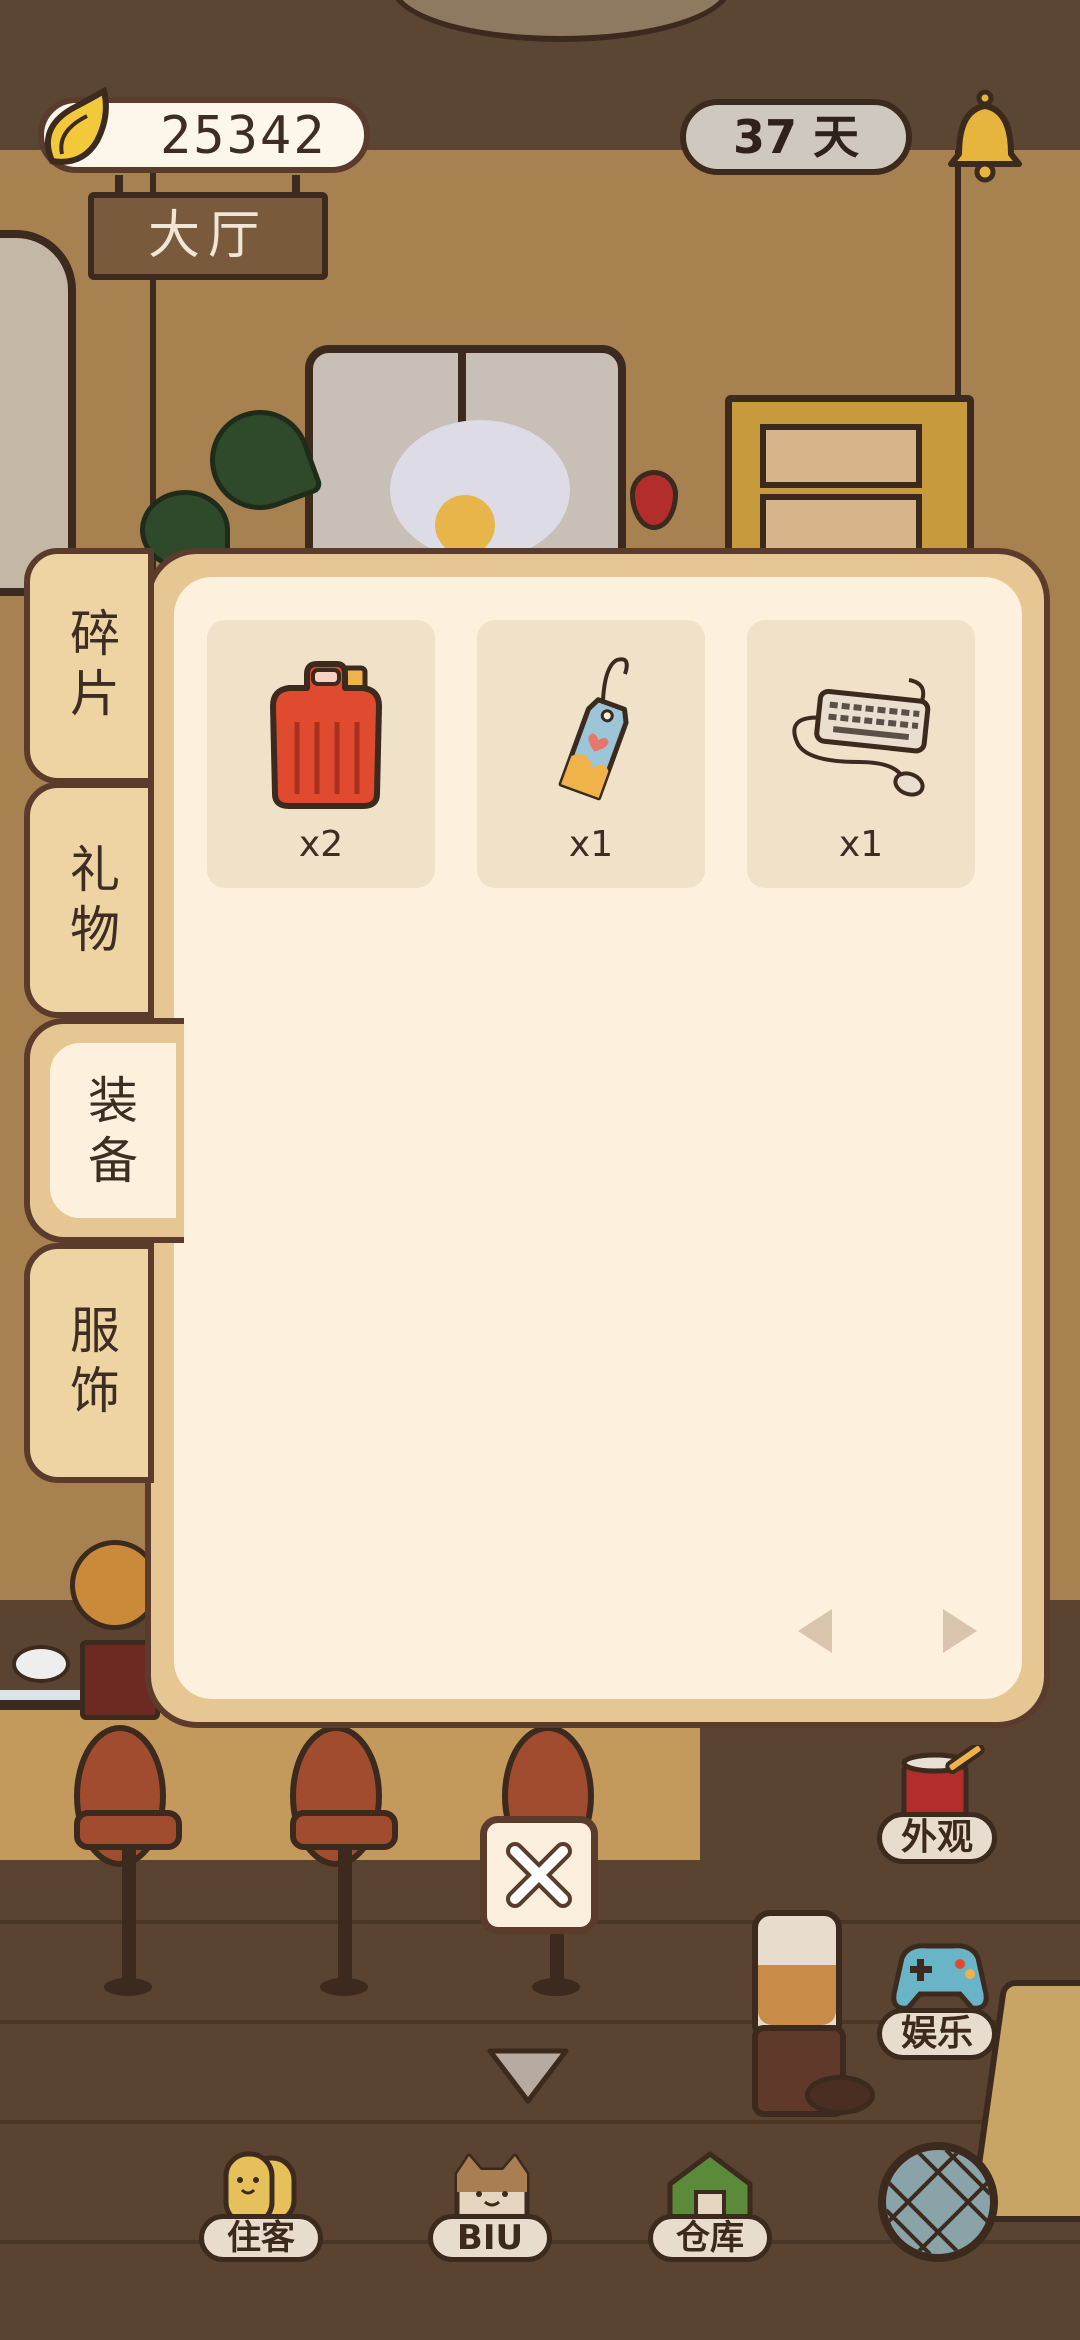 The image size is (1080, 2340). I want to click on tab-label-text: 服饰, so click(95, 1361).